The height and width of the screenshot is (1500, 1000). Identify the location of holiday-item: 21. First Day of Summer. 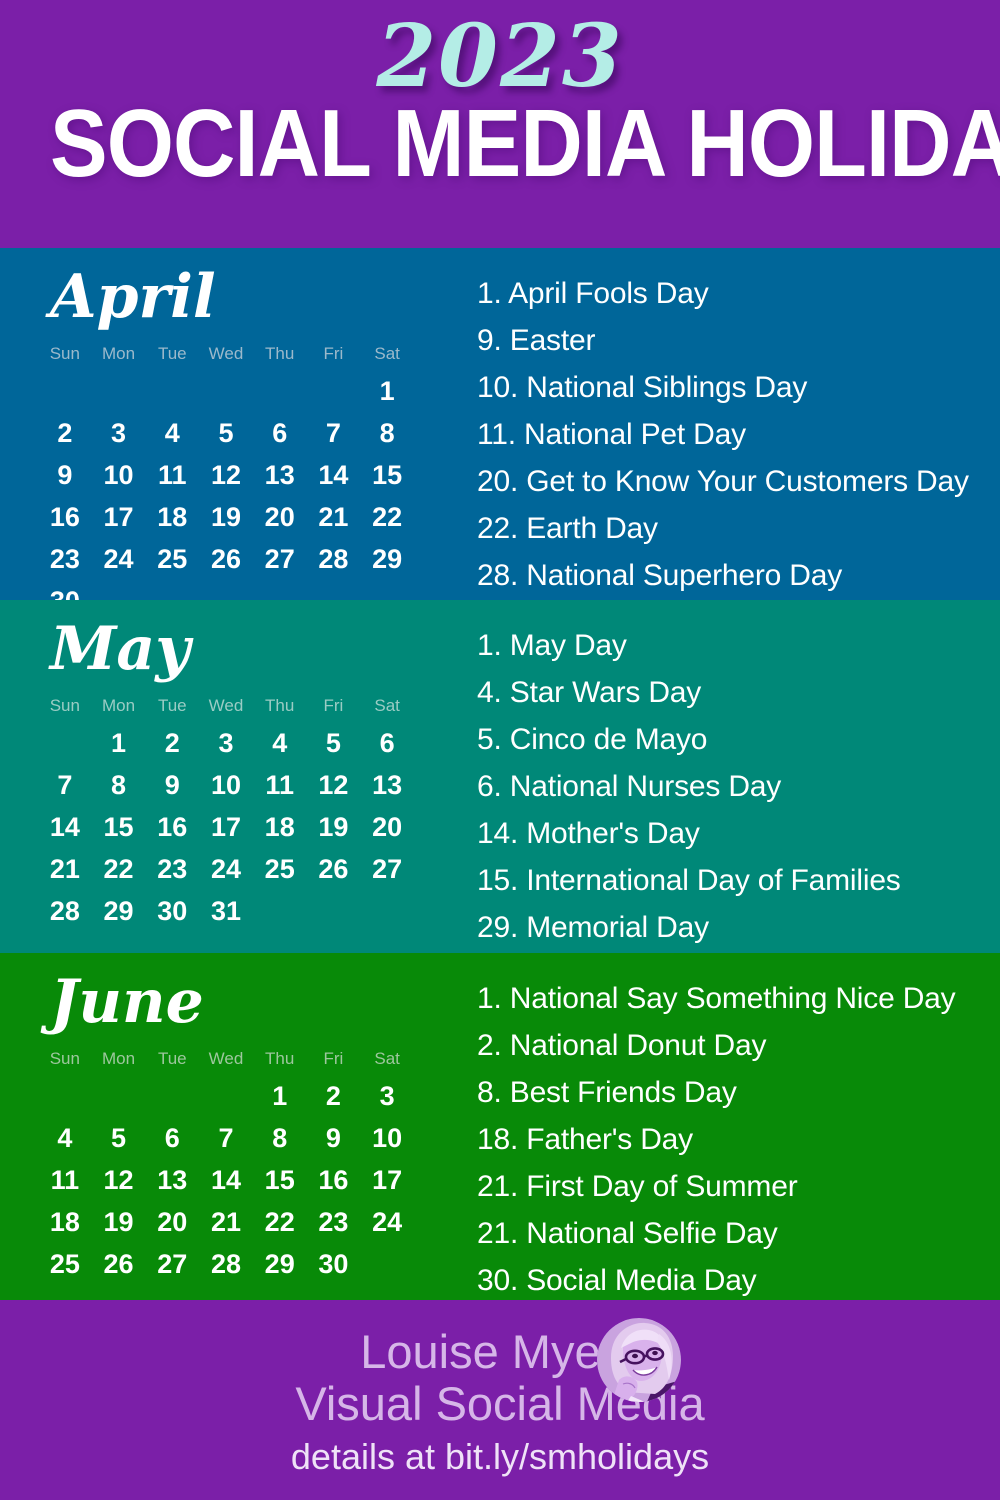
(637, 1186).